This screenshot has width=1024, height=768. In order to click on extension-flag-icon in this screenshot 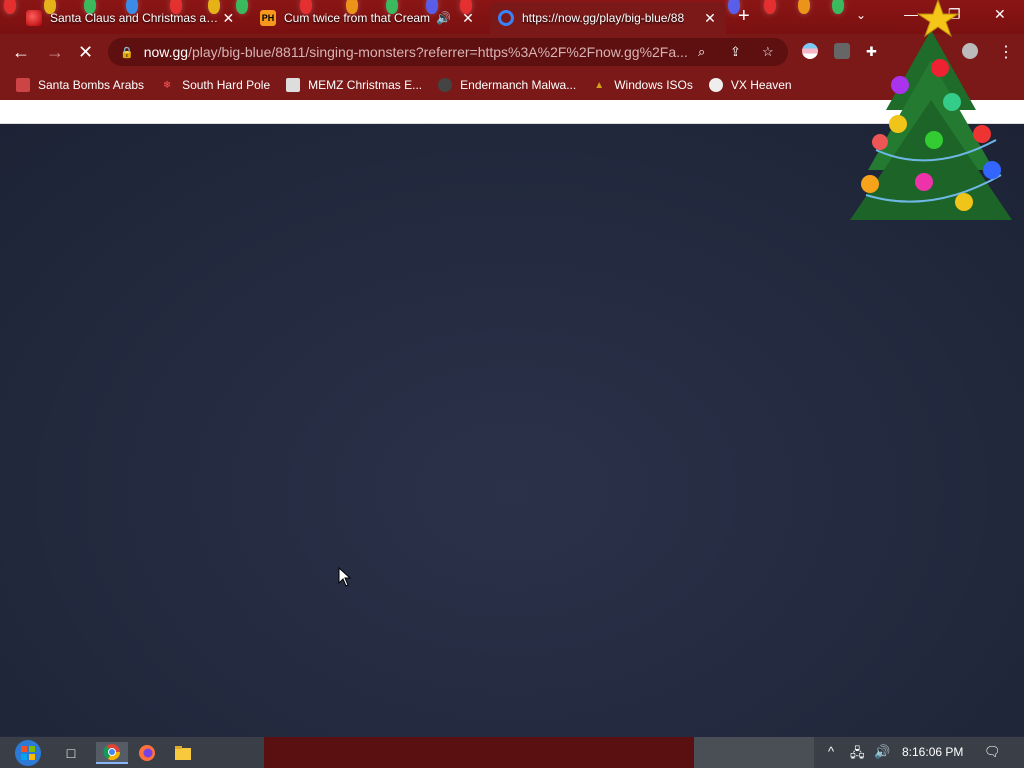, I will do `click(810, 51)`.